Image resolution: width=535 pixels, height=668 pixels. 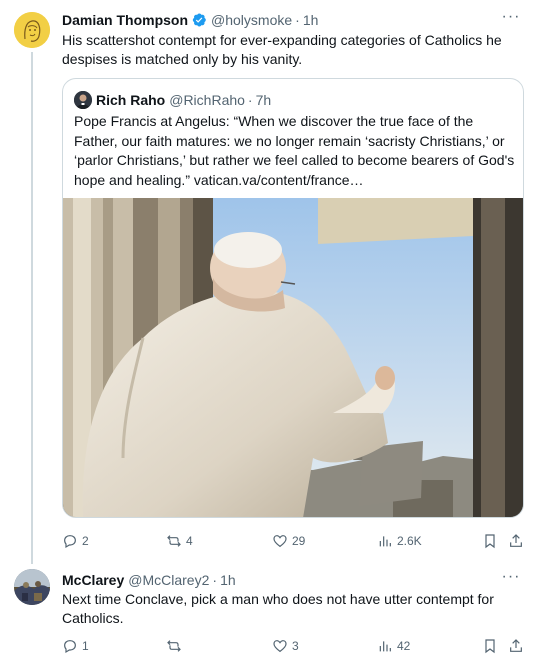 I want to click on author-name: Damian Thompson, so click(x=125, y=20).